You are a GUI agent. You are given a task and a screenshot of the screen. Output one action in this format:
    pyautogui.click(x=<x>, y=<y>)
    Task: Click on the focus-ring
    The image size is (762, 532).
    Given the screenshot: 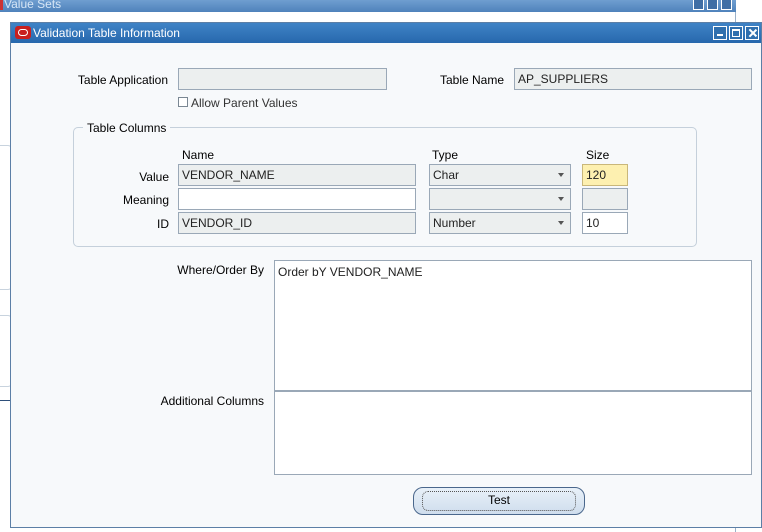 What is the action you would take?
    pyautogui.click(x=499, y=501)
    